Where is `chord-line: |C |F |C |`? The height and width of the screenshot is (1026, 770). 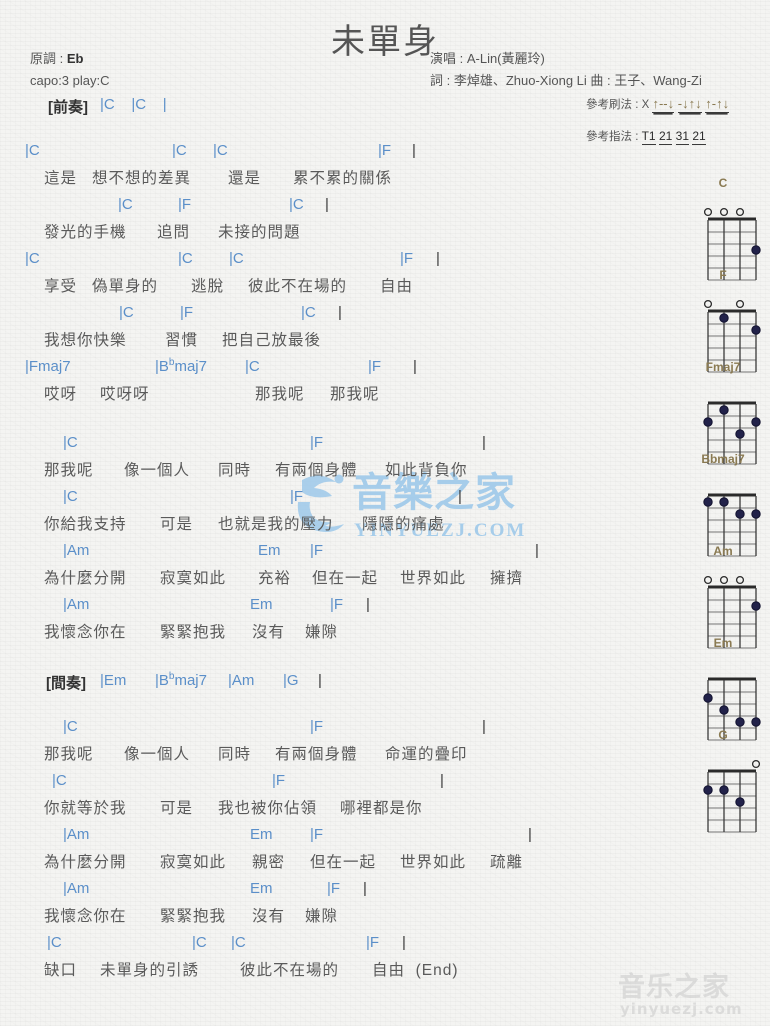
chord-line: |C |F |C | is located at coordinates (330, 208).